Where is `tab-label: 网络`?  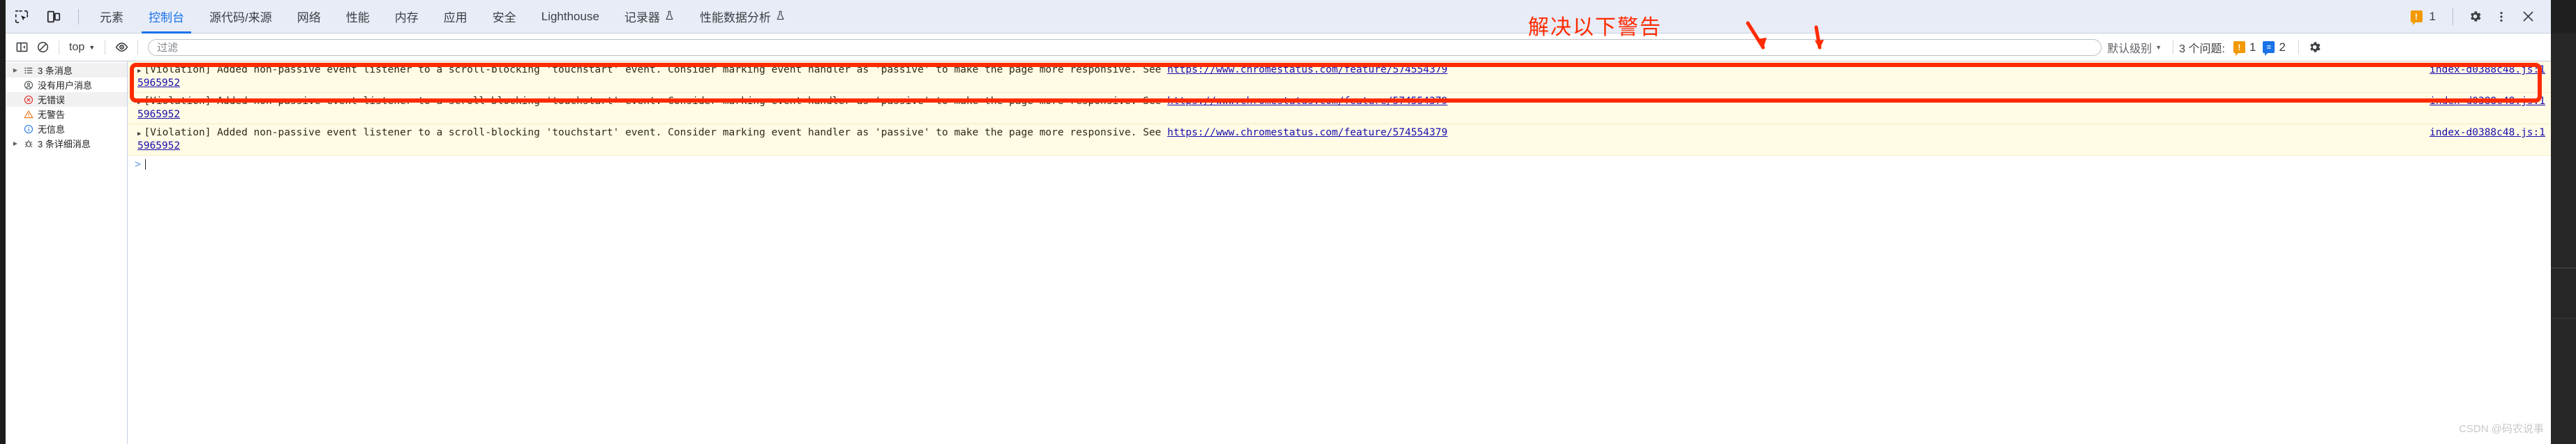
tab-label: 网络 is located at coordinates (309, 17).